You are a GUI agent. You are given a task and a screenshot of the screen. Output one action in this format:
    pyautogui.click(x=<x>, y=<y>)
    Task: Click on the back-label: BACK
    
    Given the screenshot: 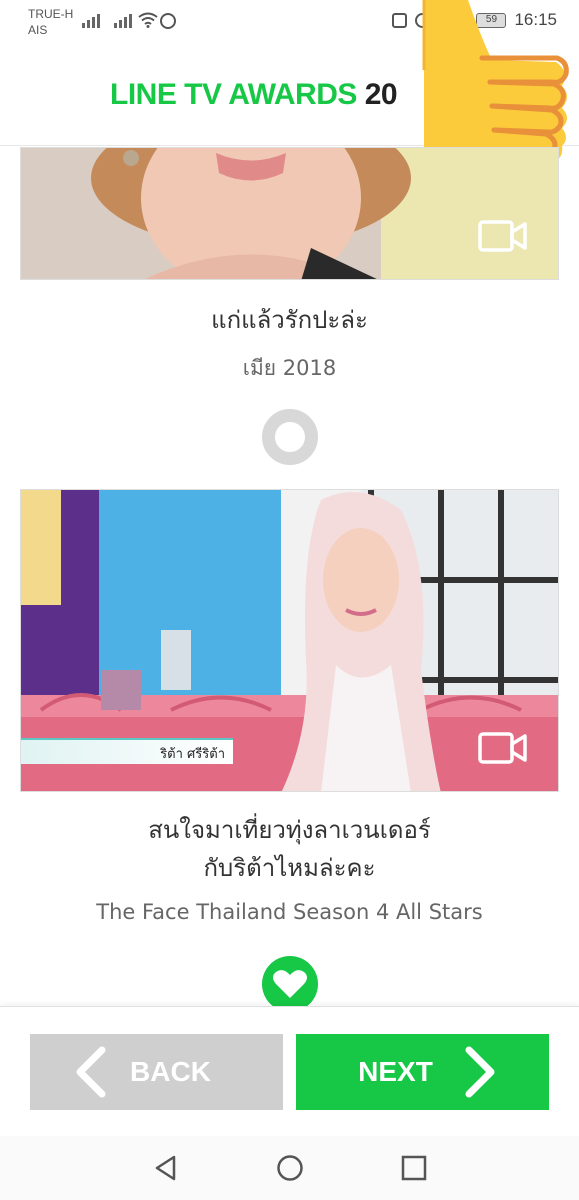 What is the action you would take?
    pyautogui.click(x=170, y=1071)
    